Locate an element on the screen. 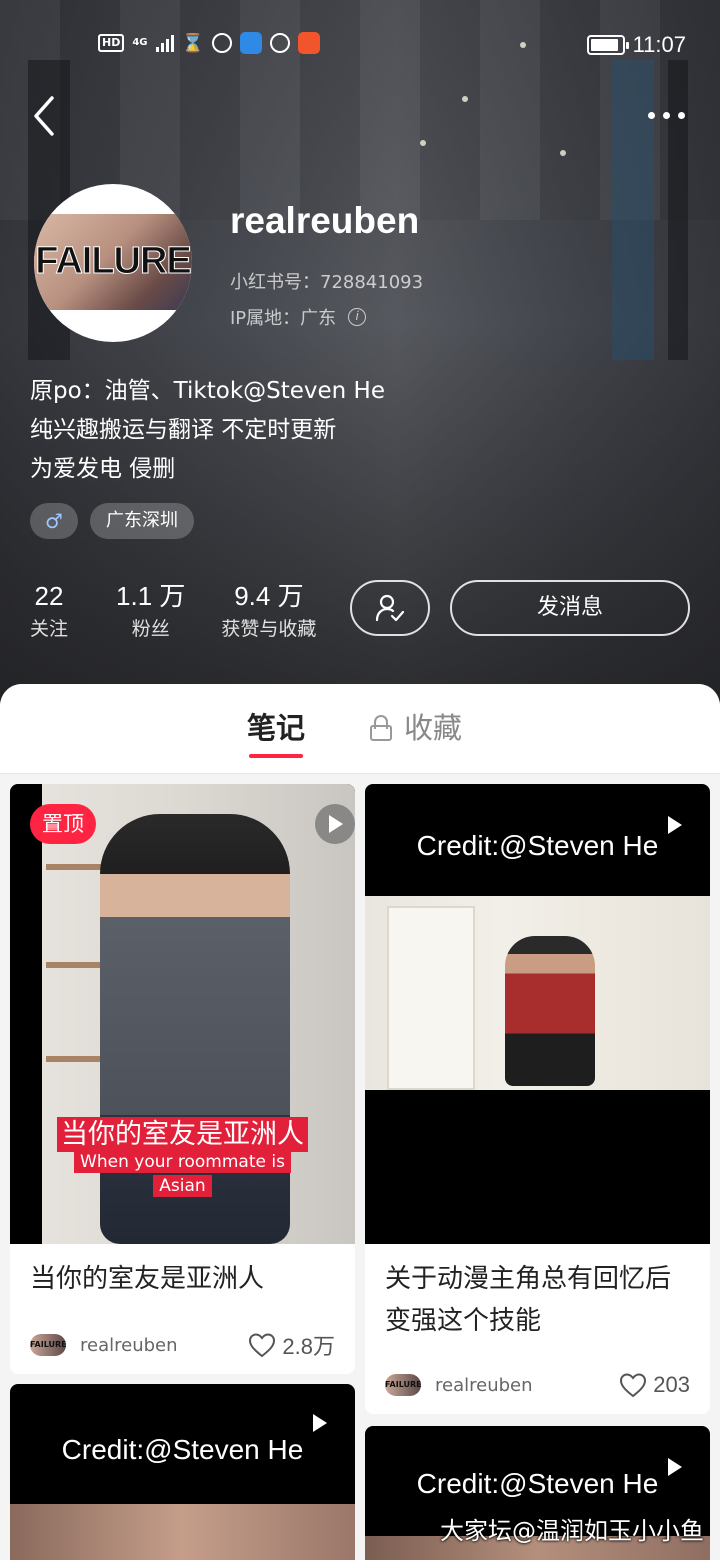 This screenshot has width=720, height=1560. avatar-caption: FAILURE is located at coordinates (113, 261).